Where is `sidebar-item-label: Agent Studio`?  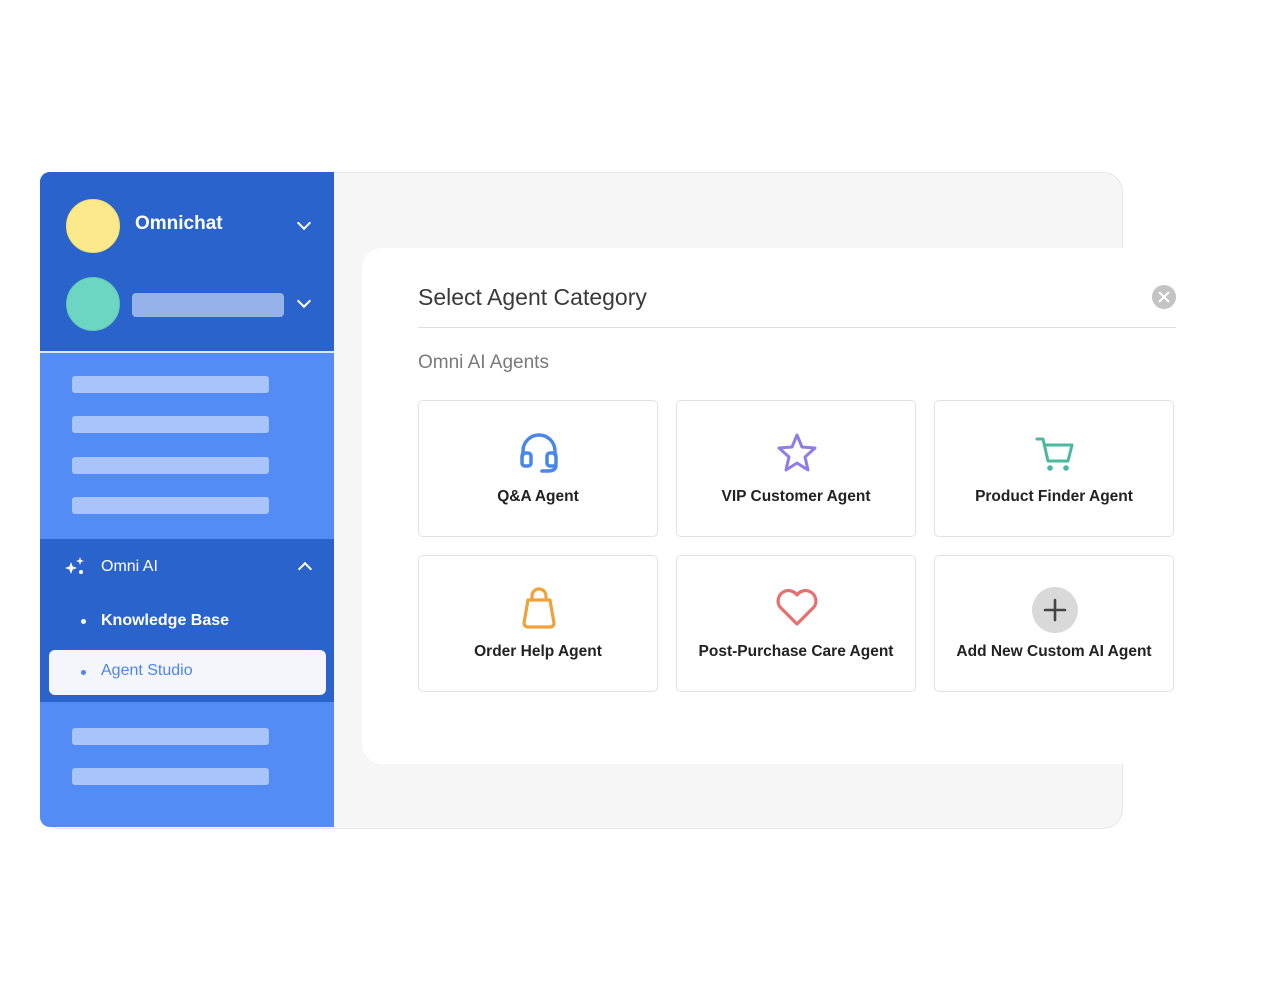 sidebar-item-label: Agent Studio is located at coordinates (147, 670).